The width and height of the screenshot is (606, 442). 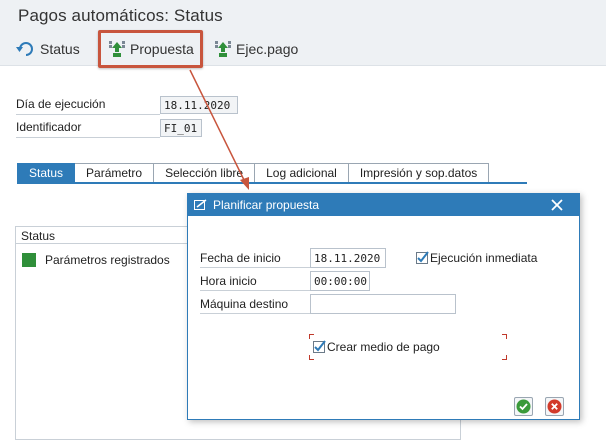 I want to click on crear-medio-pago-checkbox: Crear medio de pago, so click(x=376, y=347).